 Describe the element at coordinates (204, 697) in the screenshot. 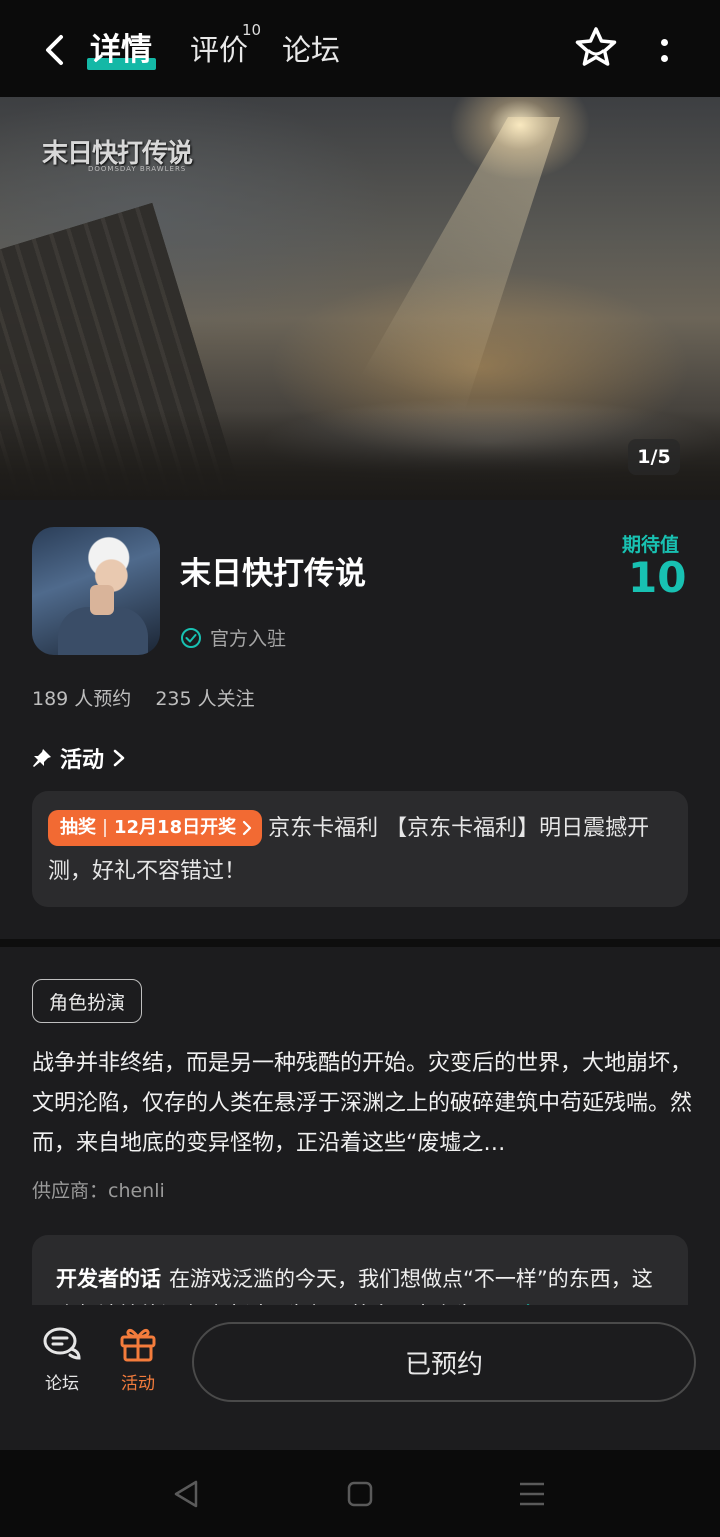

I see `follower-count: 235 人关注` at that location.